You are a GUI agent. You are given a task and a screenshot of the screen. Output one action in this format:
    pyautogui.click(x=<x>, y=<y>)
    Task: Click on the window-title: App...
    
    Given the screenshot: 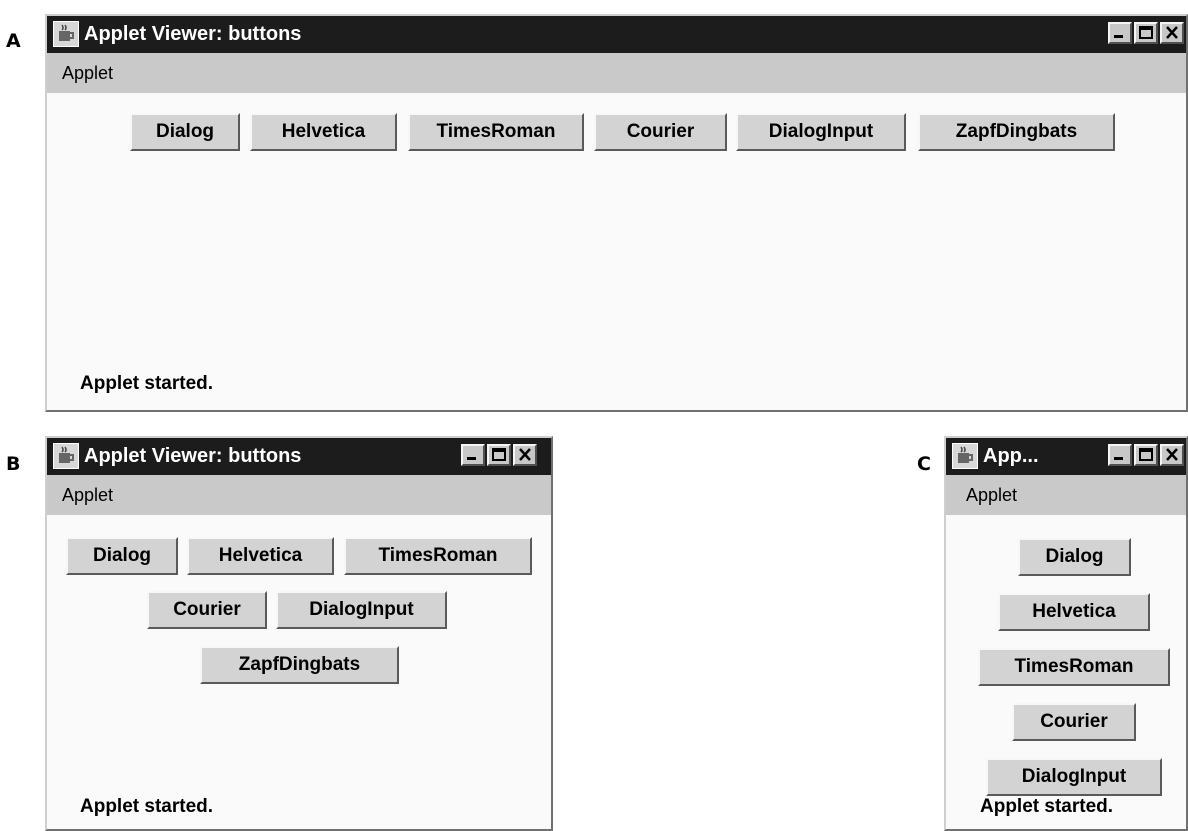 What is the action you would take?
    pyautogui.click(x=1011, y=456)
    